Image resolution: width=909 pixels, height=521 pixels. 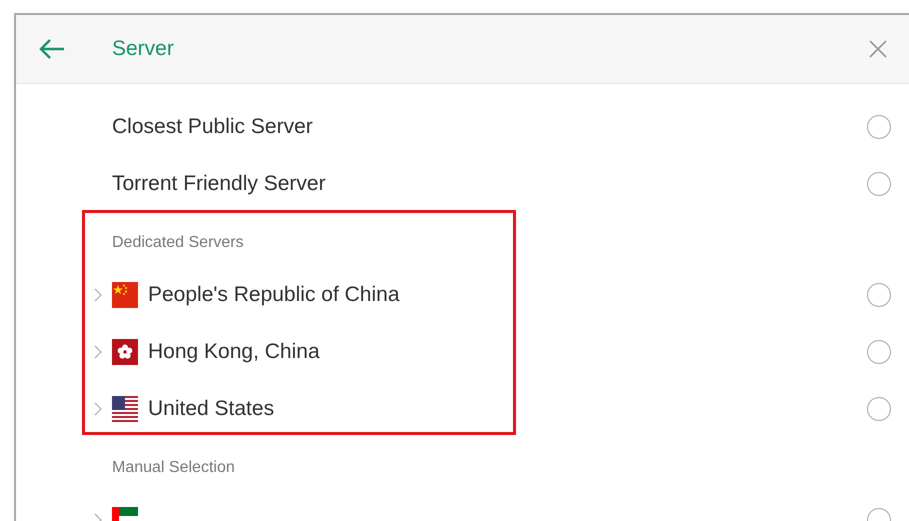 What do you see at coordinates (52, 49) in the screenshot?
I see `back-arrow-icon` at bounding box center [52, 49].